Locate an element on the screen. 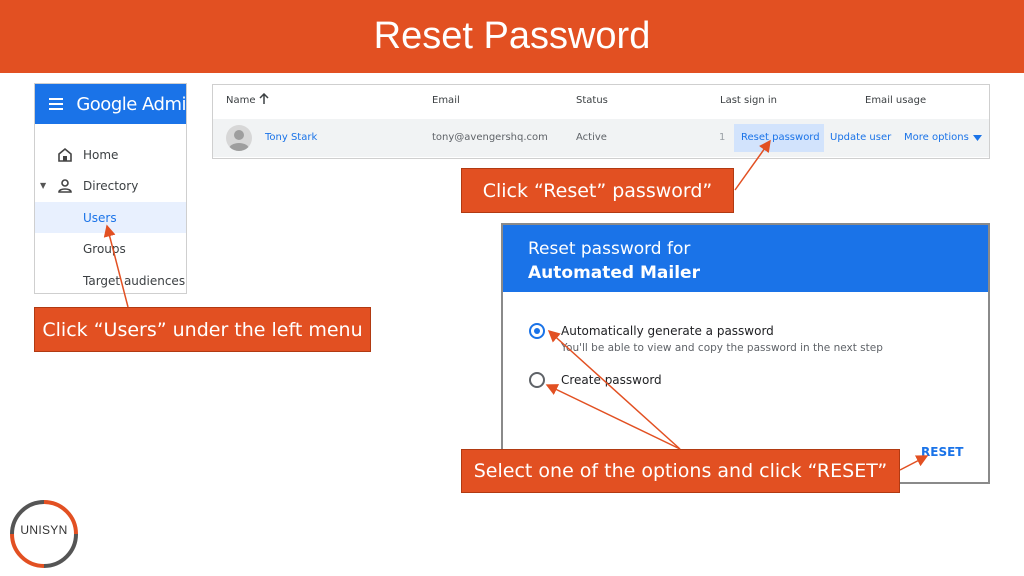 This screenshot has height=576, width=1024. arrow-to-auto-generate is located at coordinates (614, 389).